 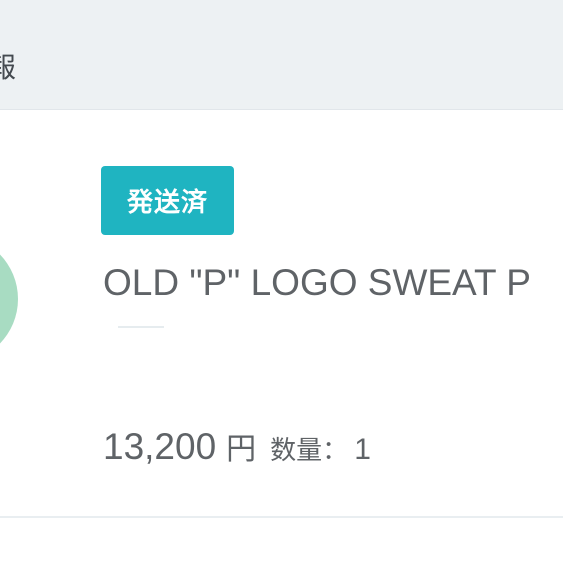 What do you see at coordinates (160, 446) in the screenshot?
I see `price-value: 13,200` at bounding box center [160, 446].